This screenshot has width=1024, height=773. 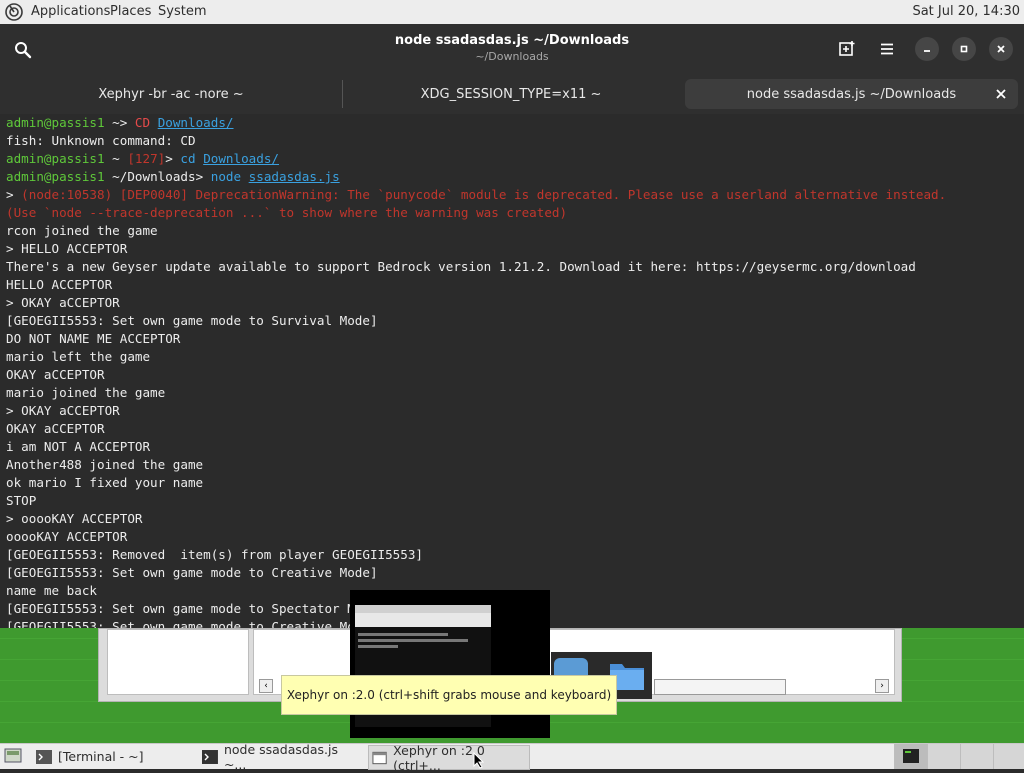 What do you see at coordinates (512, 40) in the screenshot?
I see `window-title: node ssadasdas.js ~/Downloads` at bounding box center [512, 40].